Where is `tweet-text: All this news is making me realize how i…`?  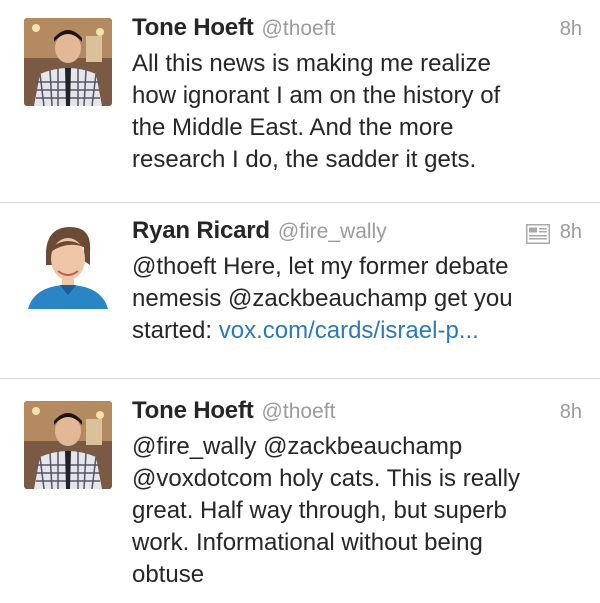 tweet-text: All this news is making me realize how i… is located at coordinates (316, 111).